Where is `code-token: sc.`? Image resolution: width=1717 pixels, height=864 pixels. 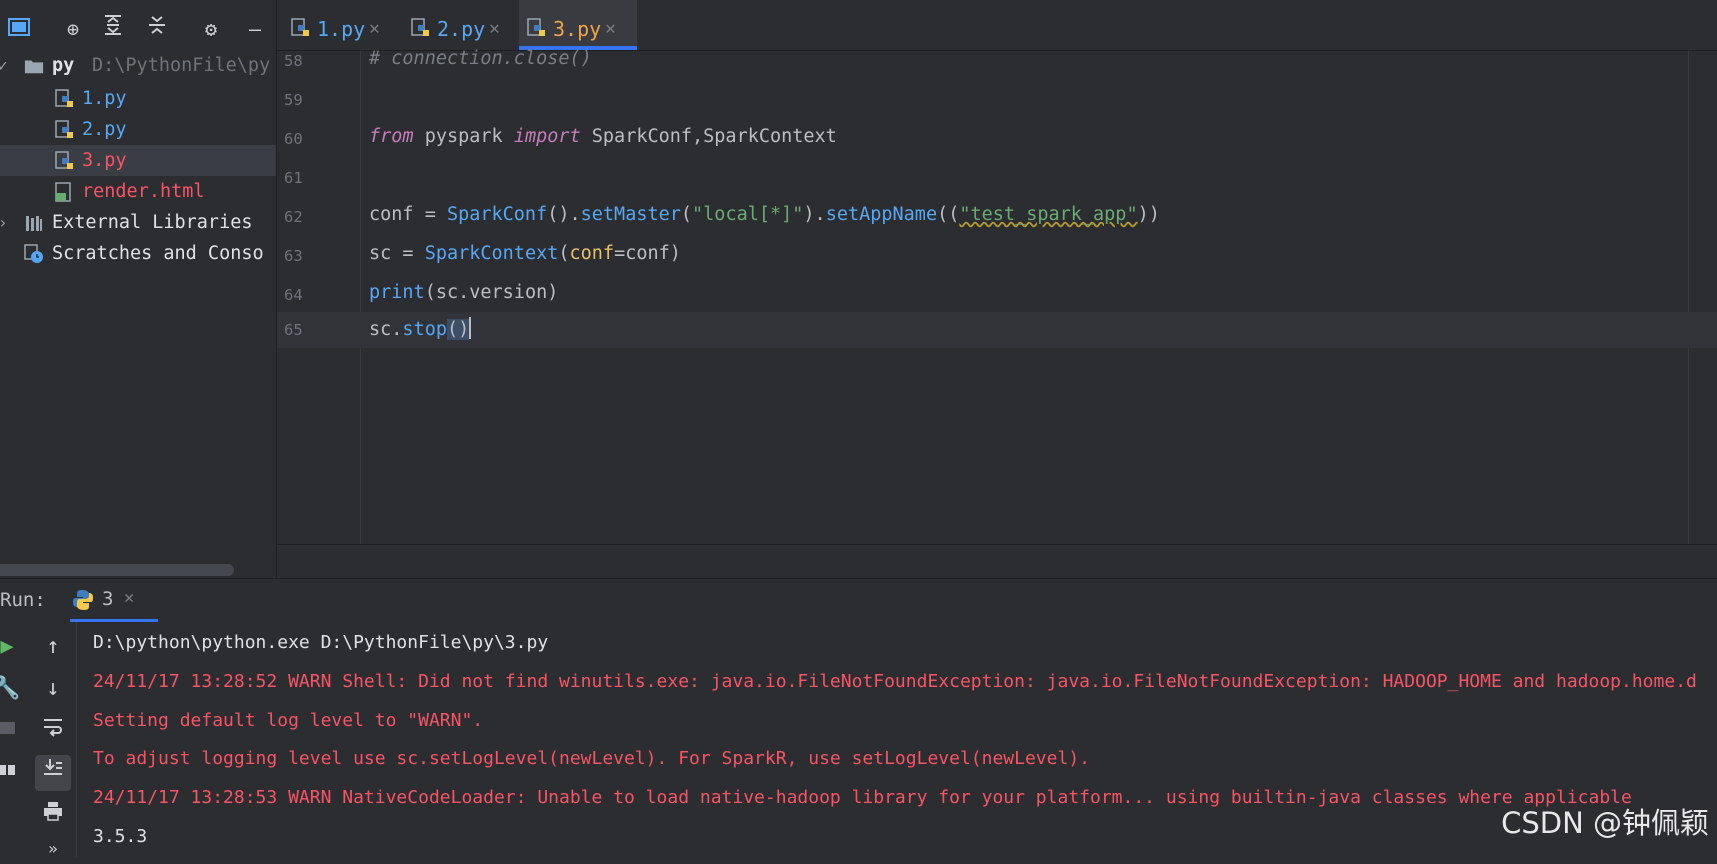
code-token: sc. is located at coordinates (386, 329).